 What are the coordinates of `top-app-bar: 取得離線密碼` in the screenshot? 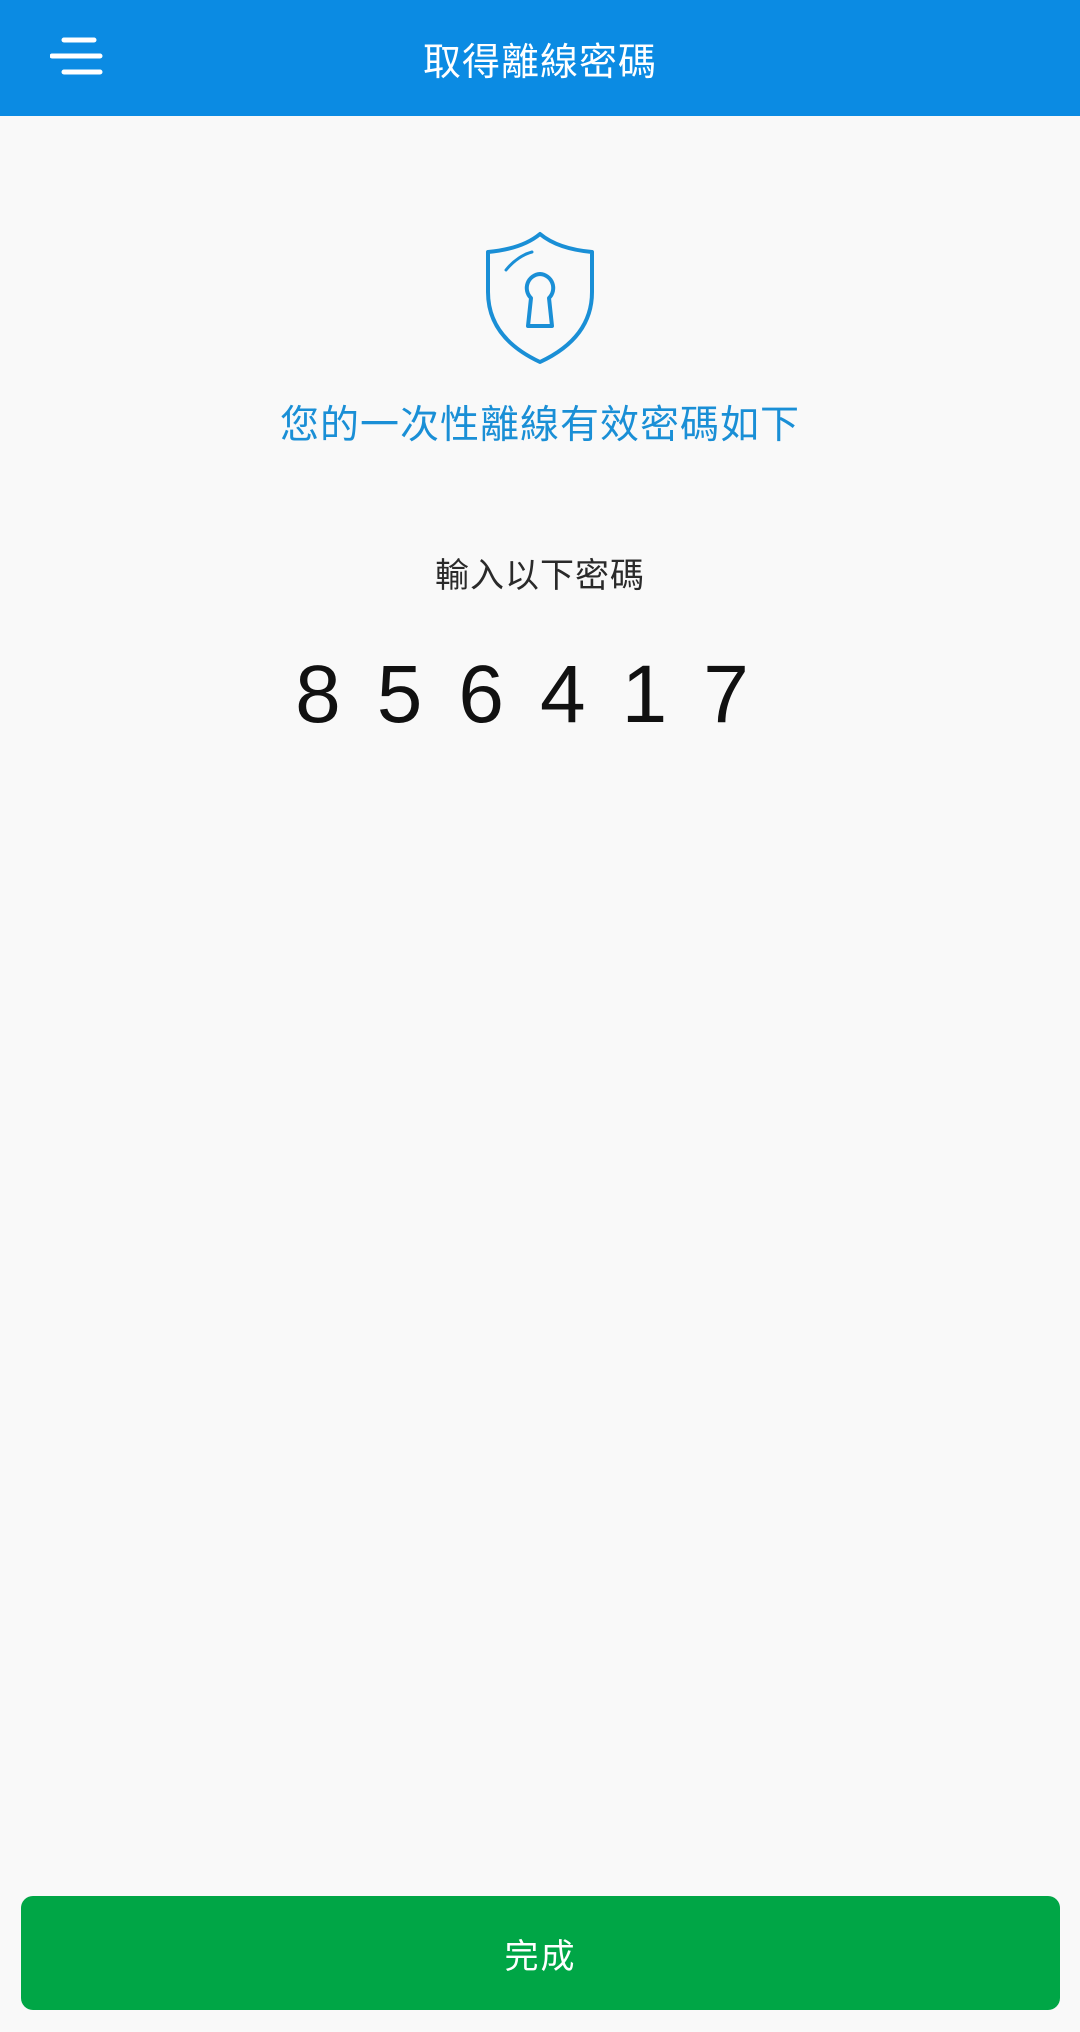 It's located at (540, 58).